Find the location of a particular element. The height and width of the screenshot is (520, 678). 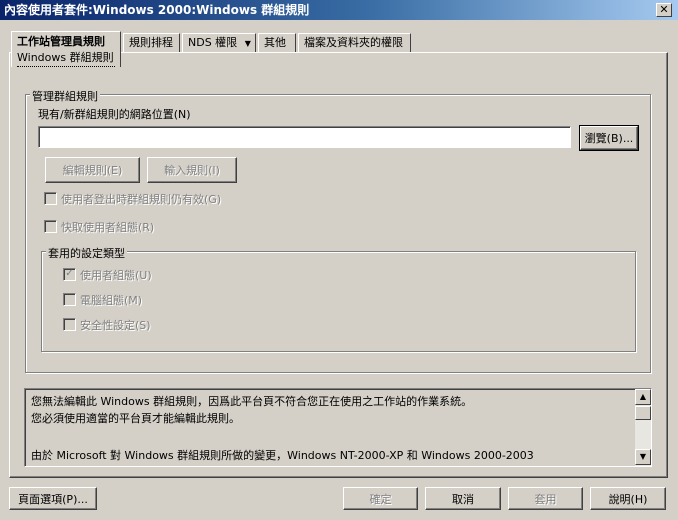

network-location-label: 現有/新群組規則的網路位置(N) is located at coordinates (114, 114).